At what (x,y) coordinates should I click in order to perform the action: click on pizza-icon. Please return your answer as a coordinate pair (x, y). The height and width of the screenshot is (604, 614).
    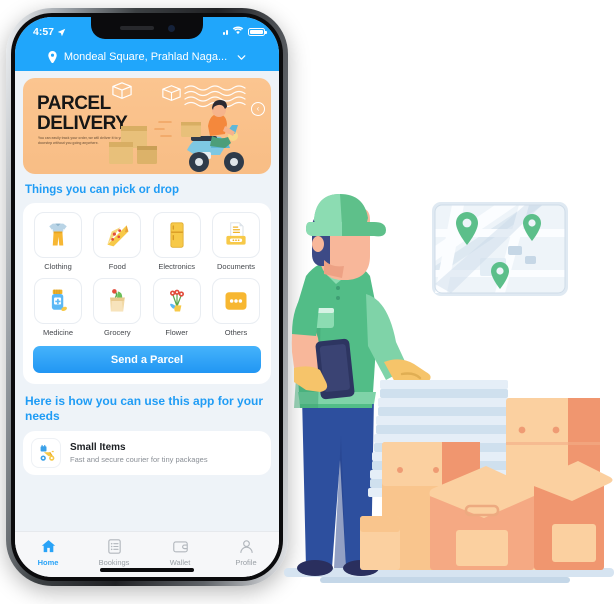
    Looking at the image, I should click on (118, 236).